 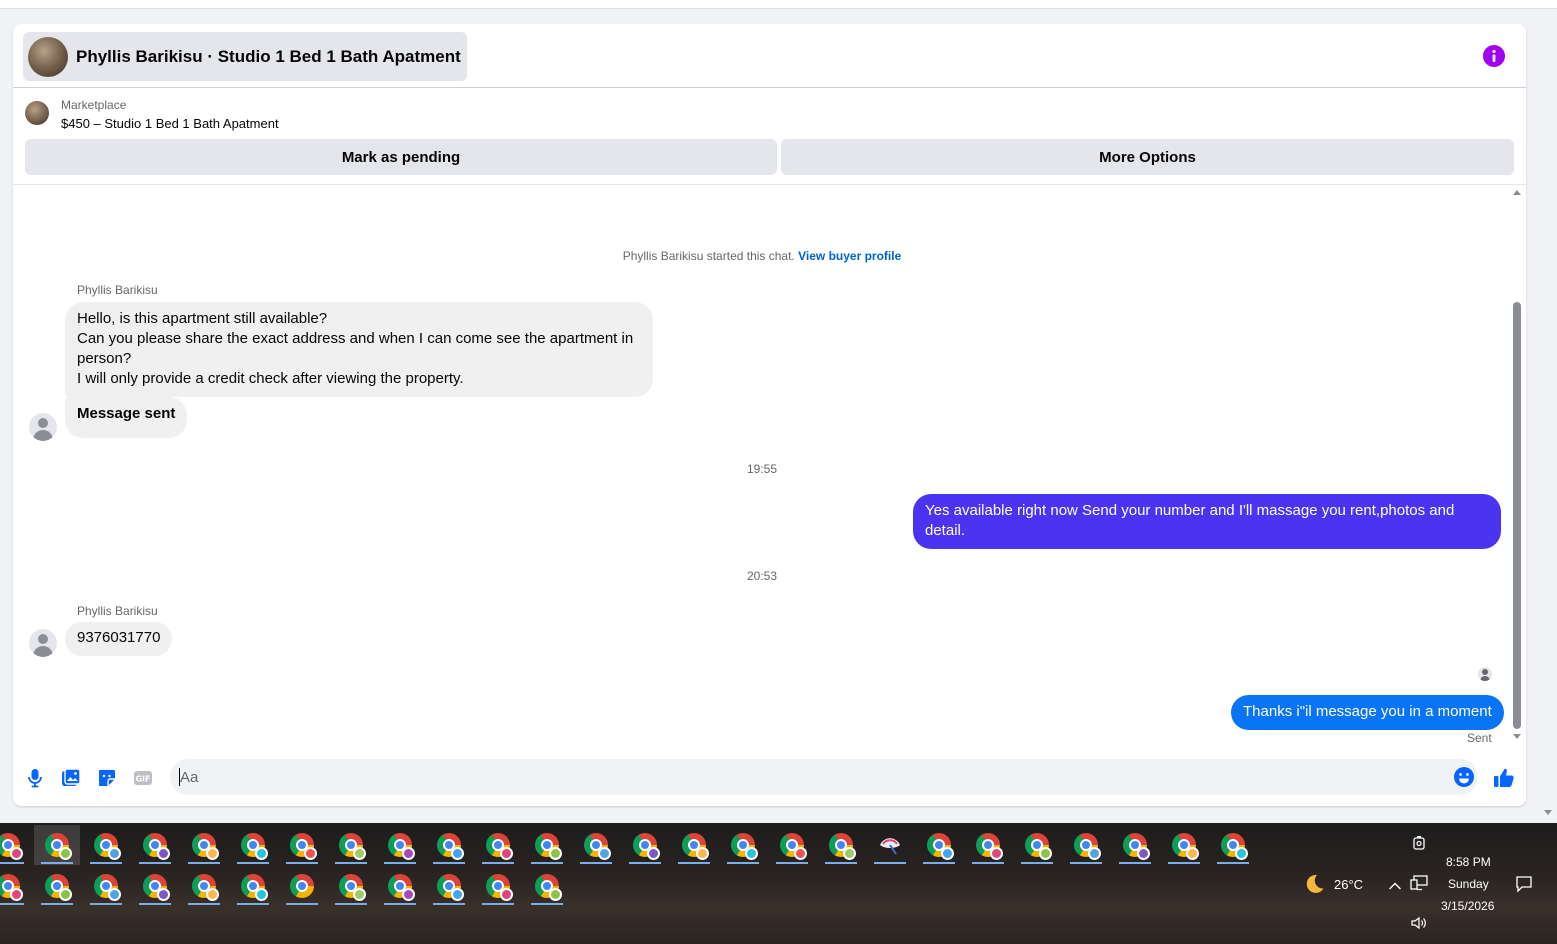 What do you see at coordinates (1467, 906) in the screenshot?
I see `clock-date: 3/15/2026` at bounding box center [1467, 906].